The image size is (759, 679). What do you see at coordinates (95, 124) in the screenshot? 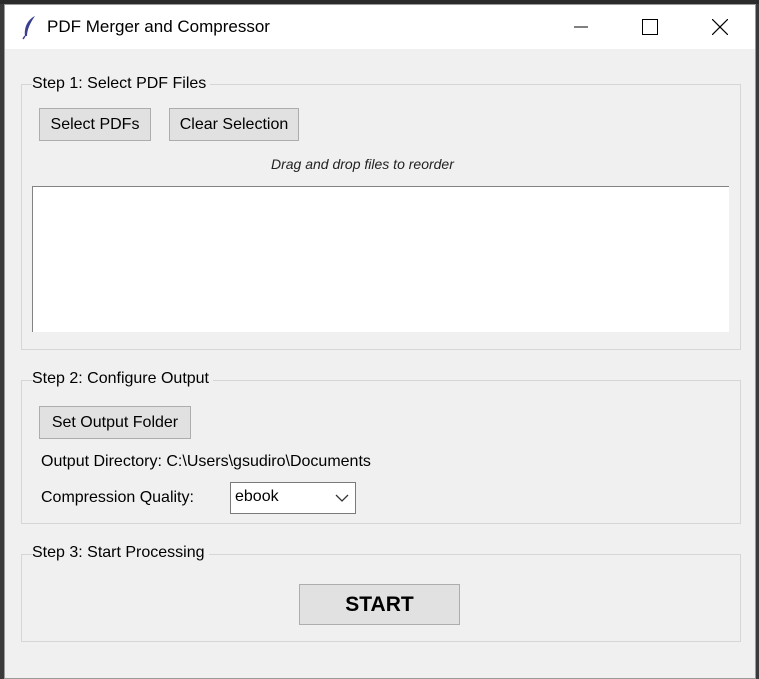
I see `select-pdfs-button: Select PDFs` at bounding box center [95, 124].